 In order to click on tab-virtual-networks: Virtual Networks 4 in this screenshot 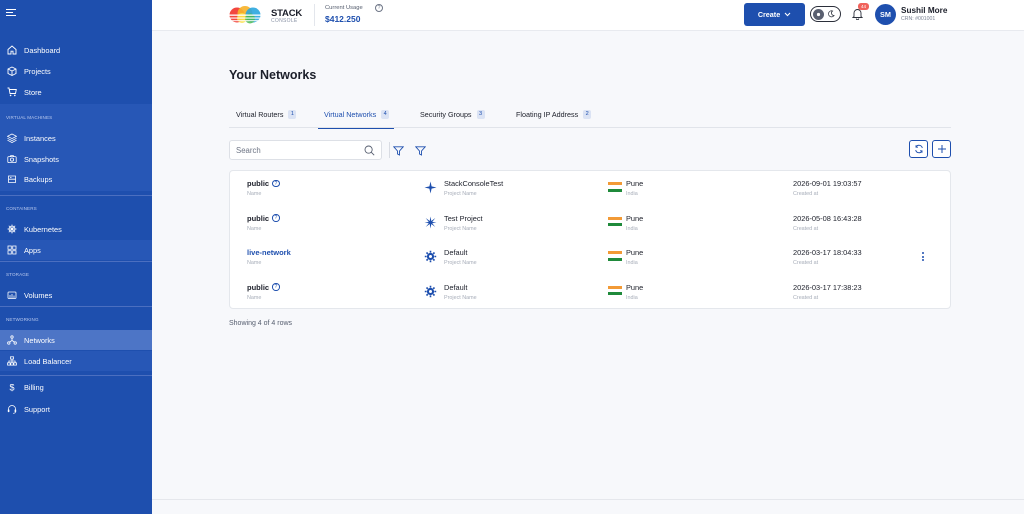, I will do `click(356, 118)`.